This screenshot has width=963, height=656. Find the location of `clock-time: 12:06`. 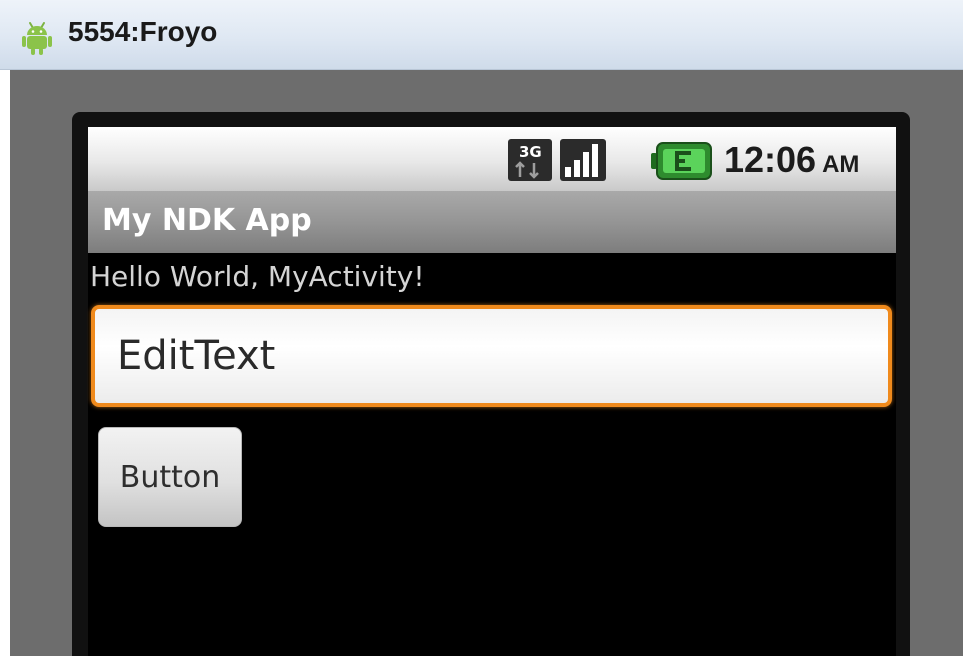

clock-time: 12:06 is located at coordinates (770, 159).